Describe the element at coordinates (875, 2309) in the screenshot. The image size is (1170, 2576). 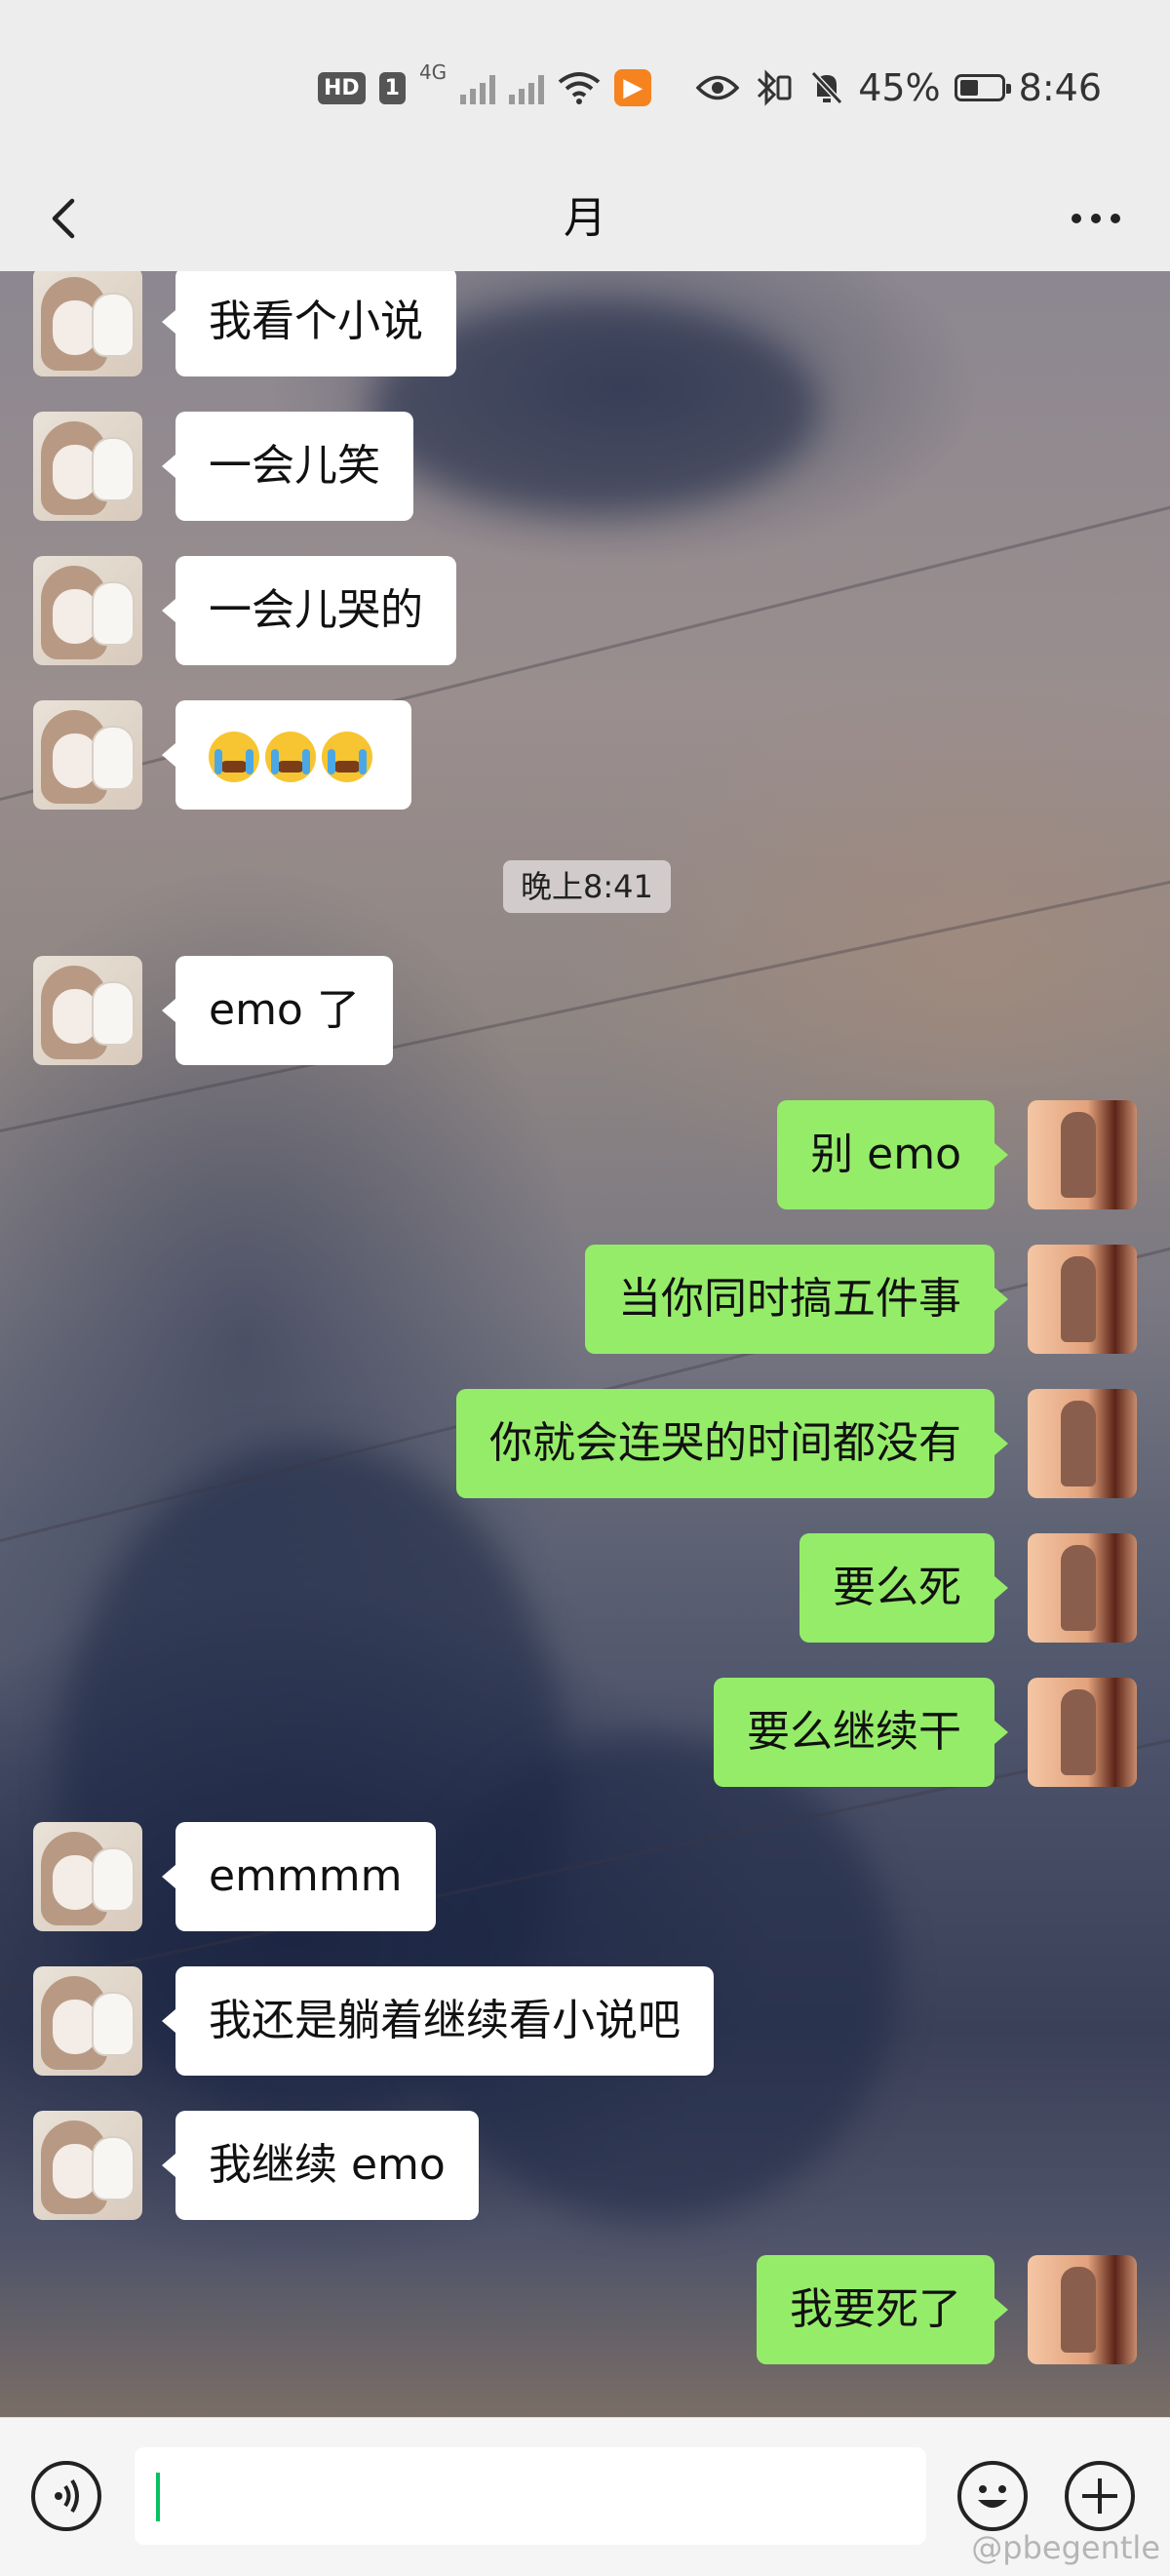
I see `message-text: 我要死了` at that location.